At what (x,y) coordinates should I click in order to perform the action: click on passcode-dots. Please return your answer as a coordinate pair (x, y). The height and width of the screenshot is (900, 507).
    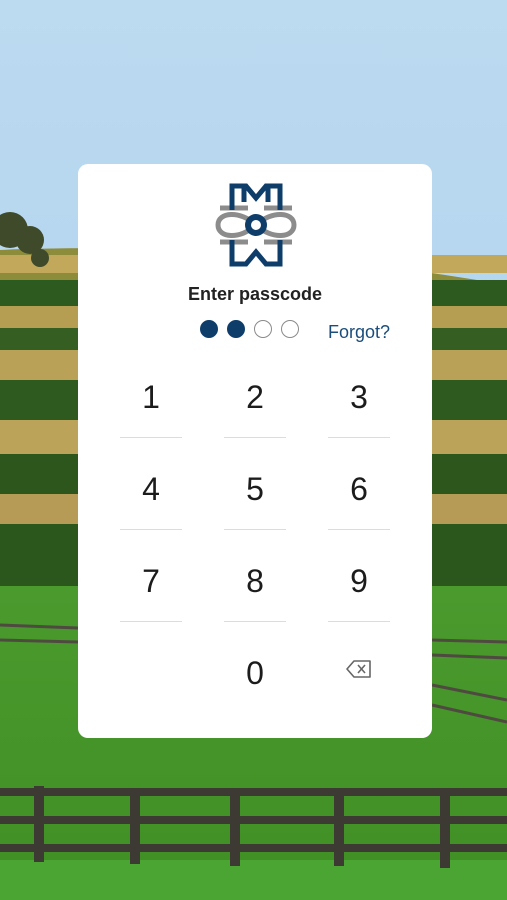
    Looking at the image, I should click on (249, 331).